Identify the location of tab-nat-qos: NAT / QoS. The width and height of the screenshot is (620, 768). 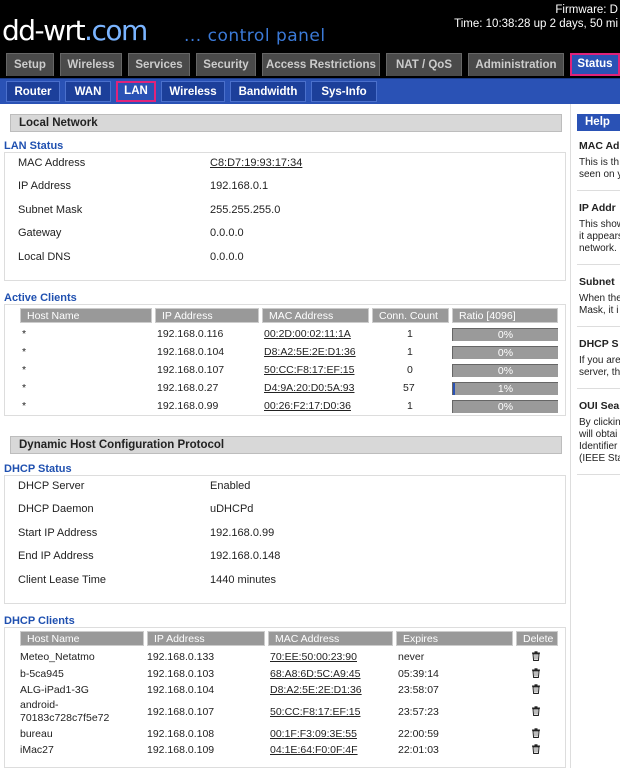
(424, 64).